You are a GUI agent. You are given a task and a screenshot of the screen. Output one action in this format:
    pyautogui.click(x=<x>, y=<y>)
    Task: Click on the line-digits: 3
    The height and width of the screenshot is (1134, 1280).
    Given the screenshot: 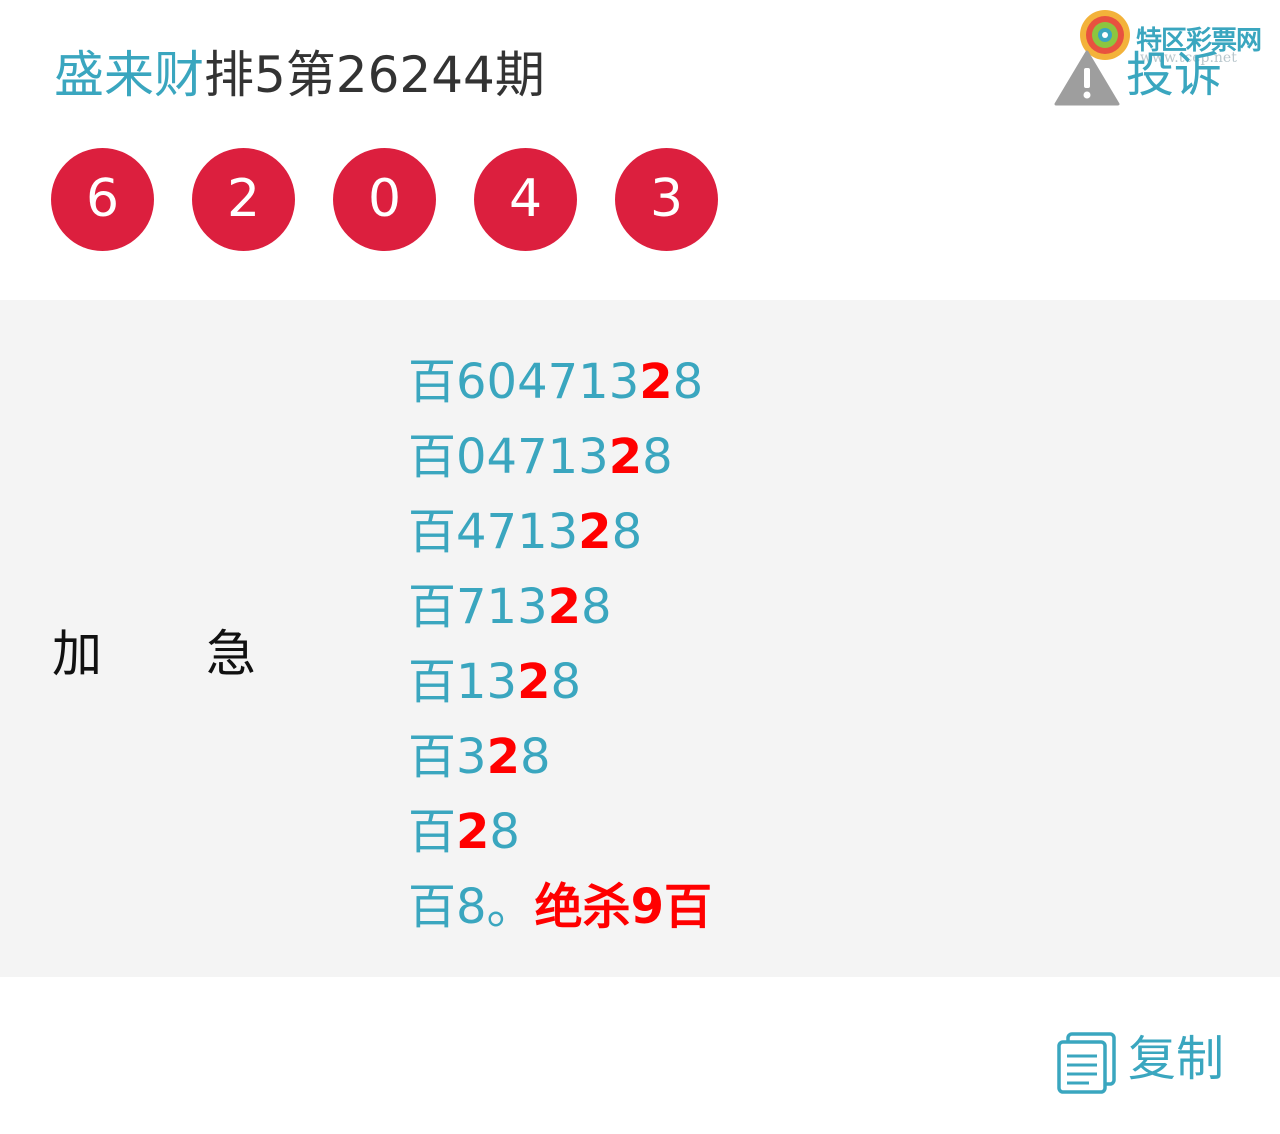 What is the action you would take?
    pyautogui.click(x=471, y=757)
    